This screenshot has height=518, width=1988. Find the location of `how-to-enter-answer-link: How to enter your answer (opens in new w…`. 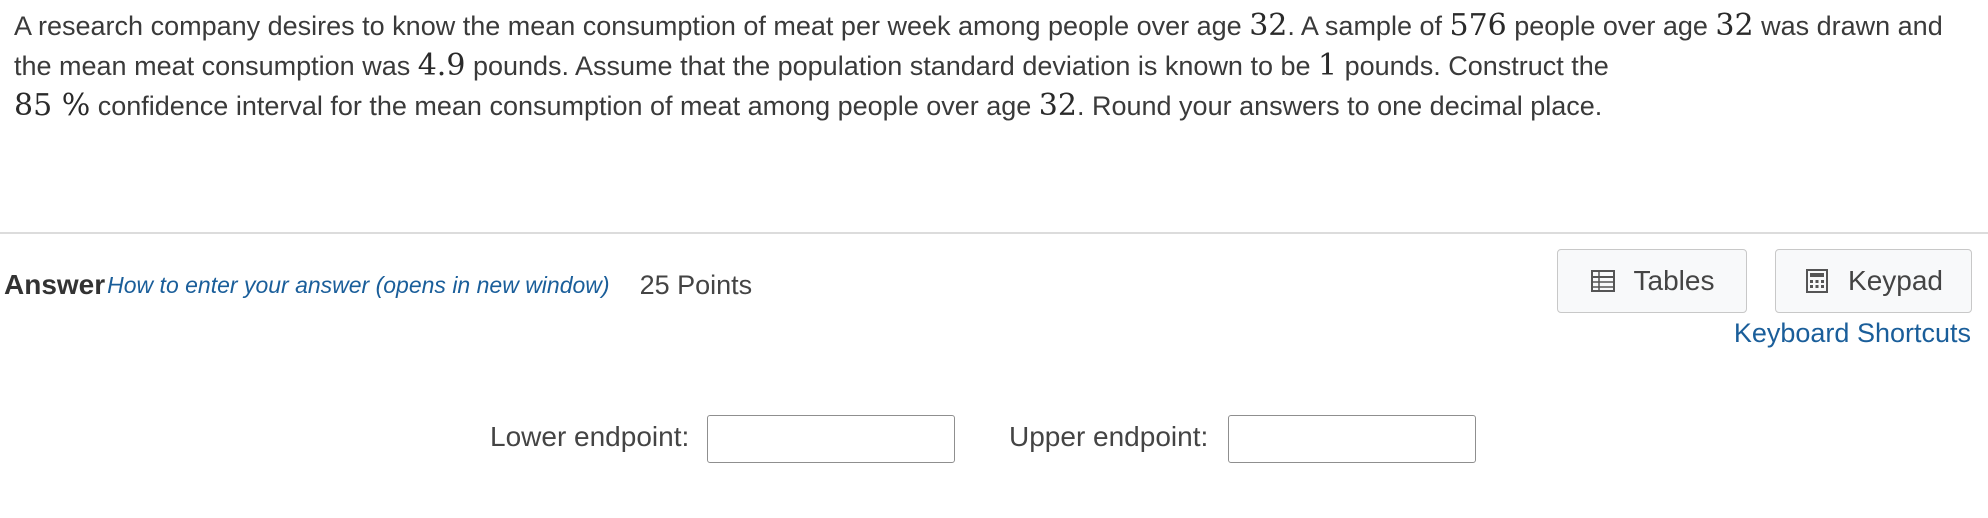

how-to-enter-answer-link: How to enter your answer (opens in new w… is located at coordinates (358, 285).